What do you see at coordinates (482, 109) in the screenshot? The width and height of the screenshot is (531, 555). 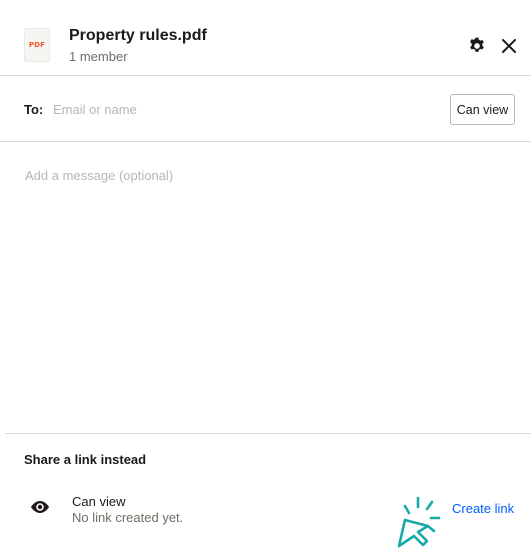 I see `recipient-permission-dropdown: Can view` at bounding box center [482, 109].